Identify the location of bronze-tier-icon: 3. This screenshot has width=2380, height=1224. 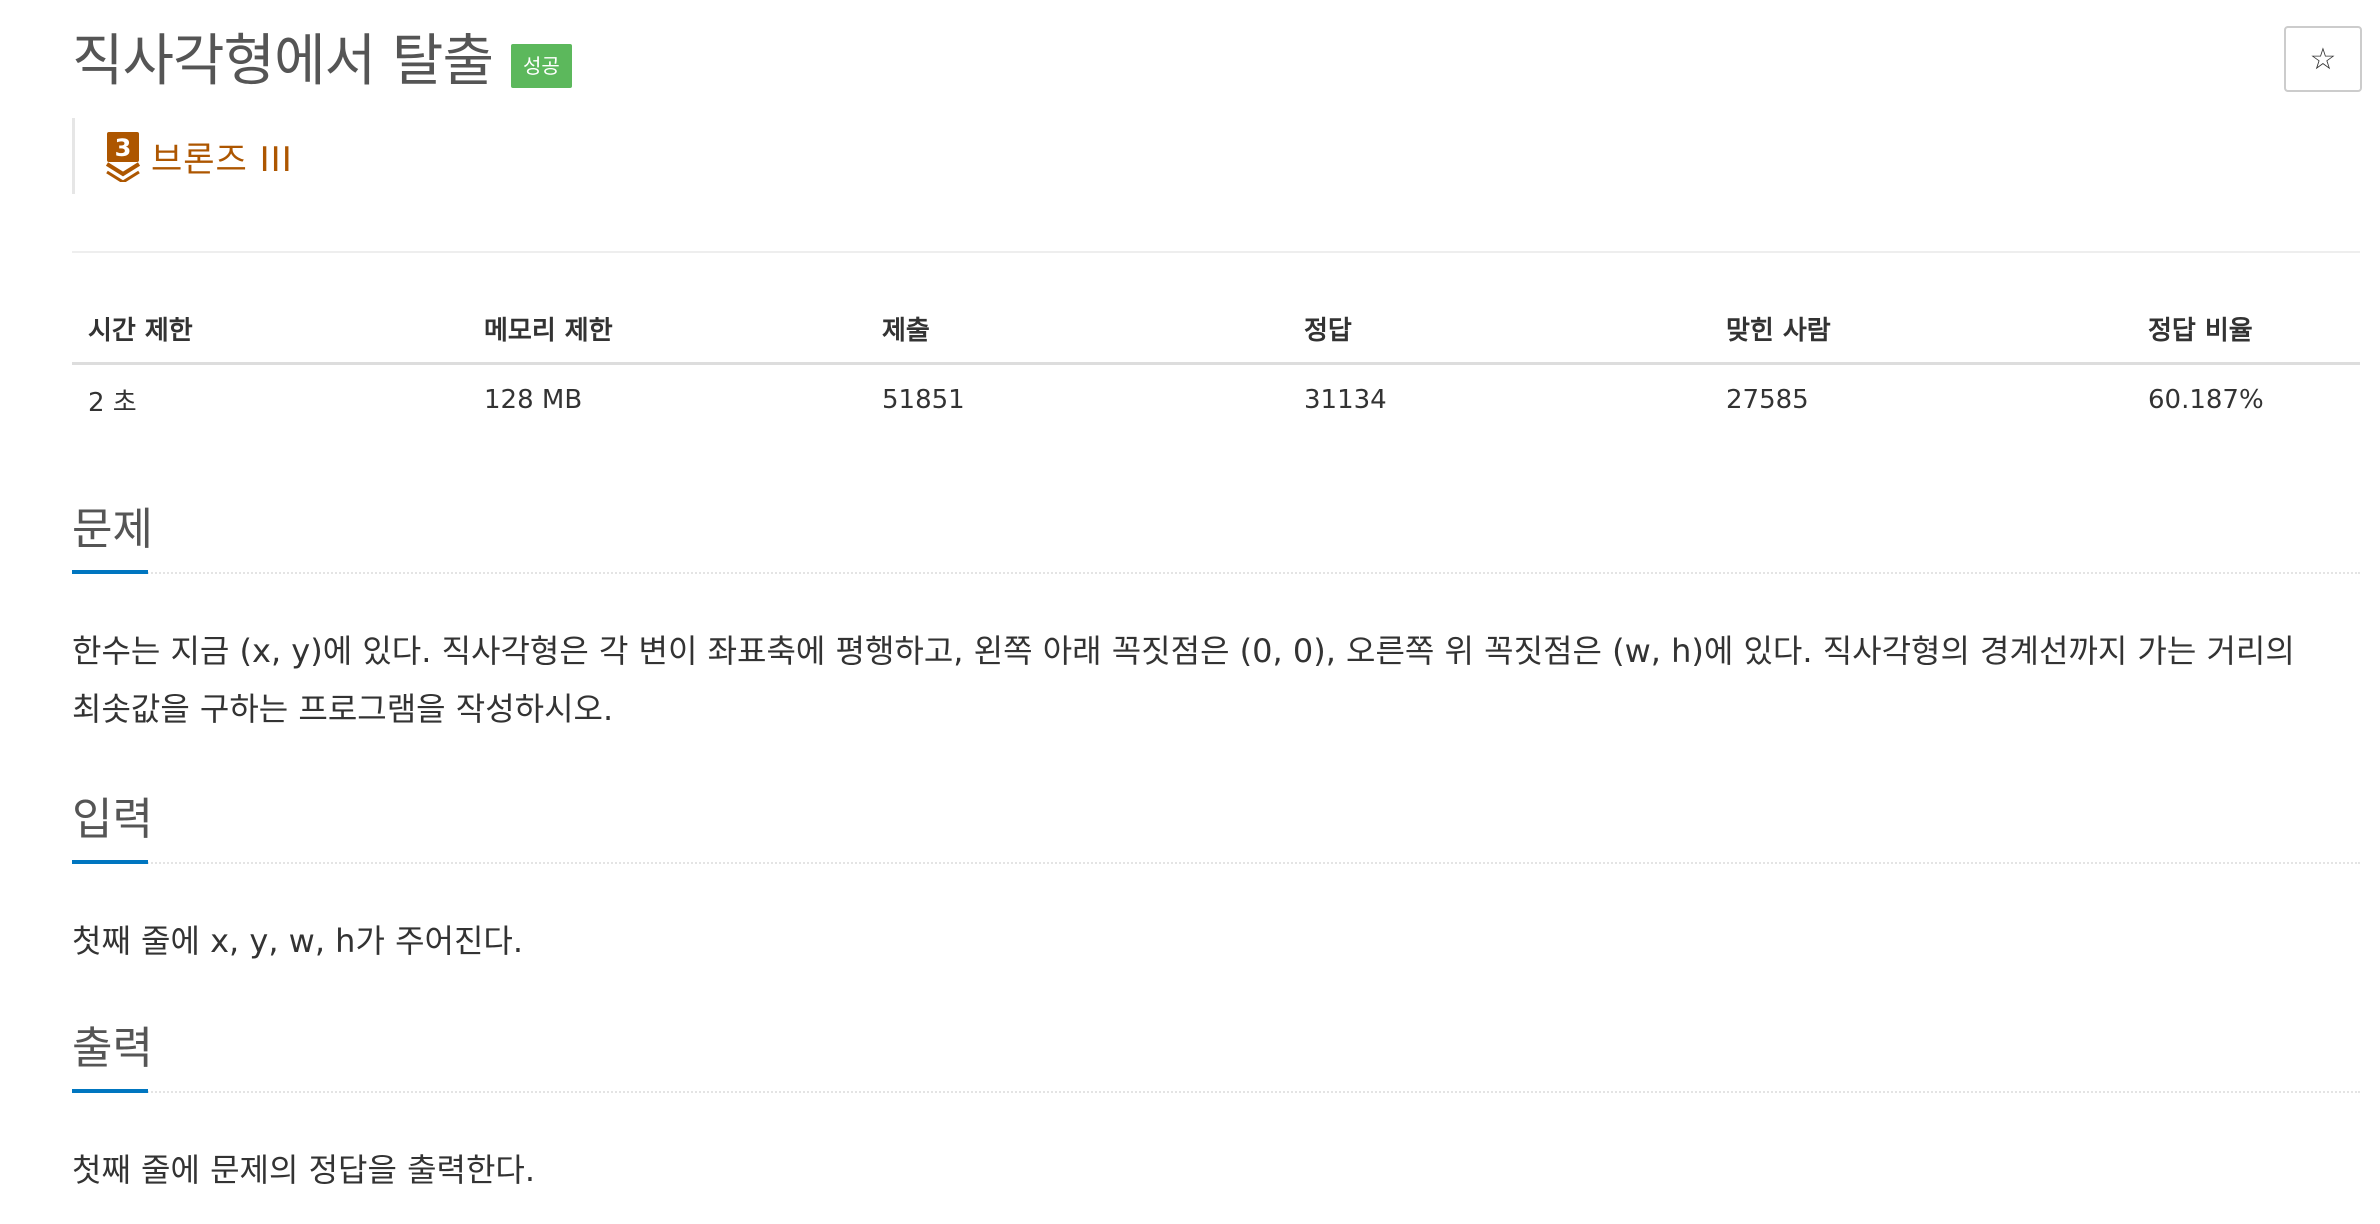
(123, 157).